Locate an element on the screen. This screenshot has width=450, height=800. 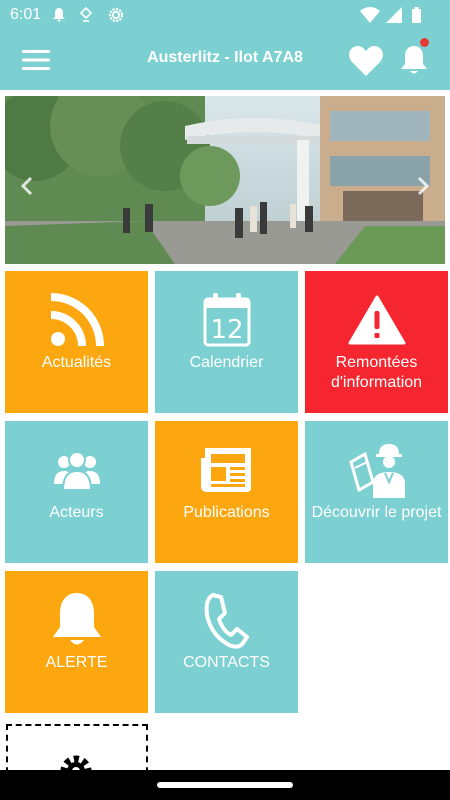
wifi-icon is located at coordinates (370, 15).